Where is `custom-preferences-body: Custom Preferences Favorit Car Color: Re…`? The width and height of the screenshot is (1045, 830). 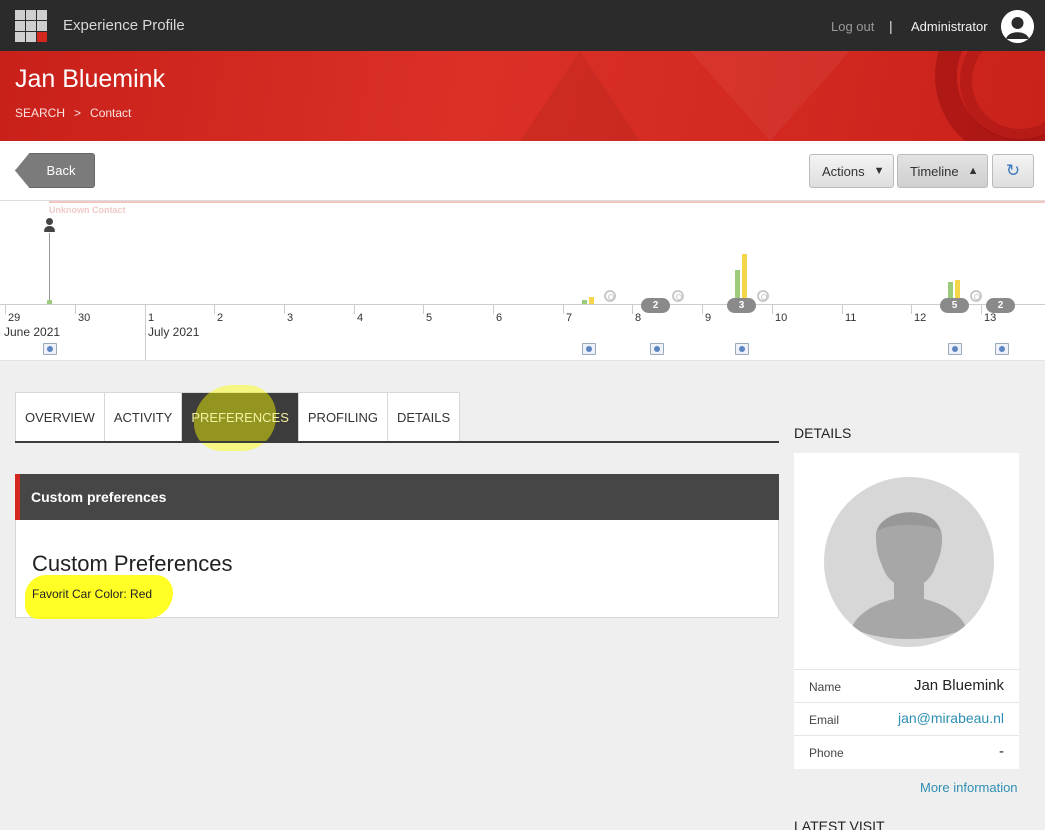
custom-preferences-body: Custom Preferences Favorit Car Color: Re… is located at coordinates (397, 569).